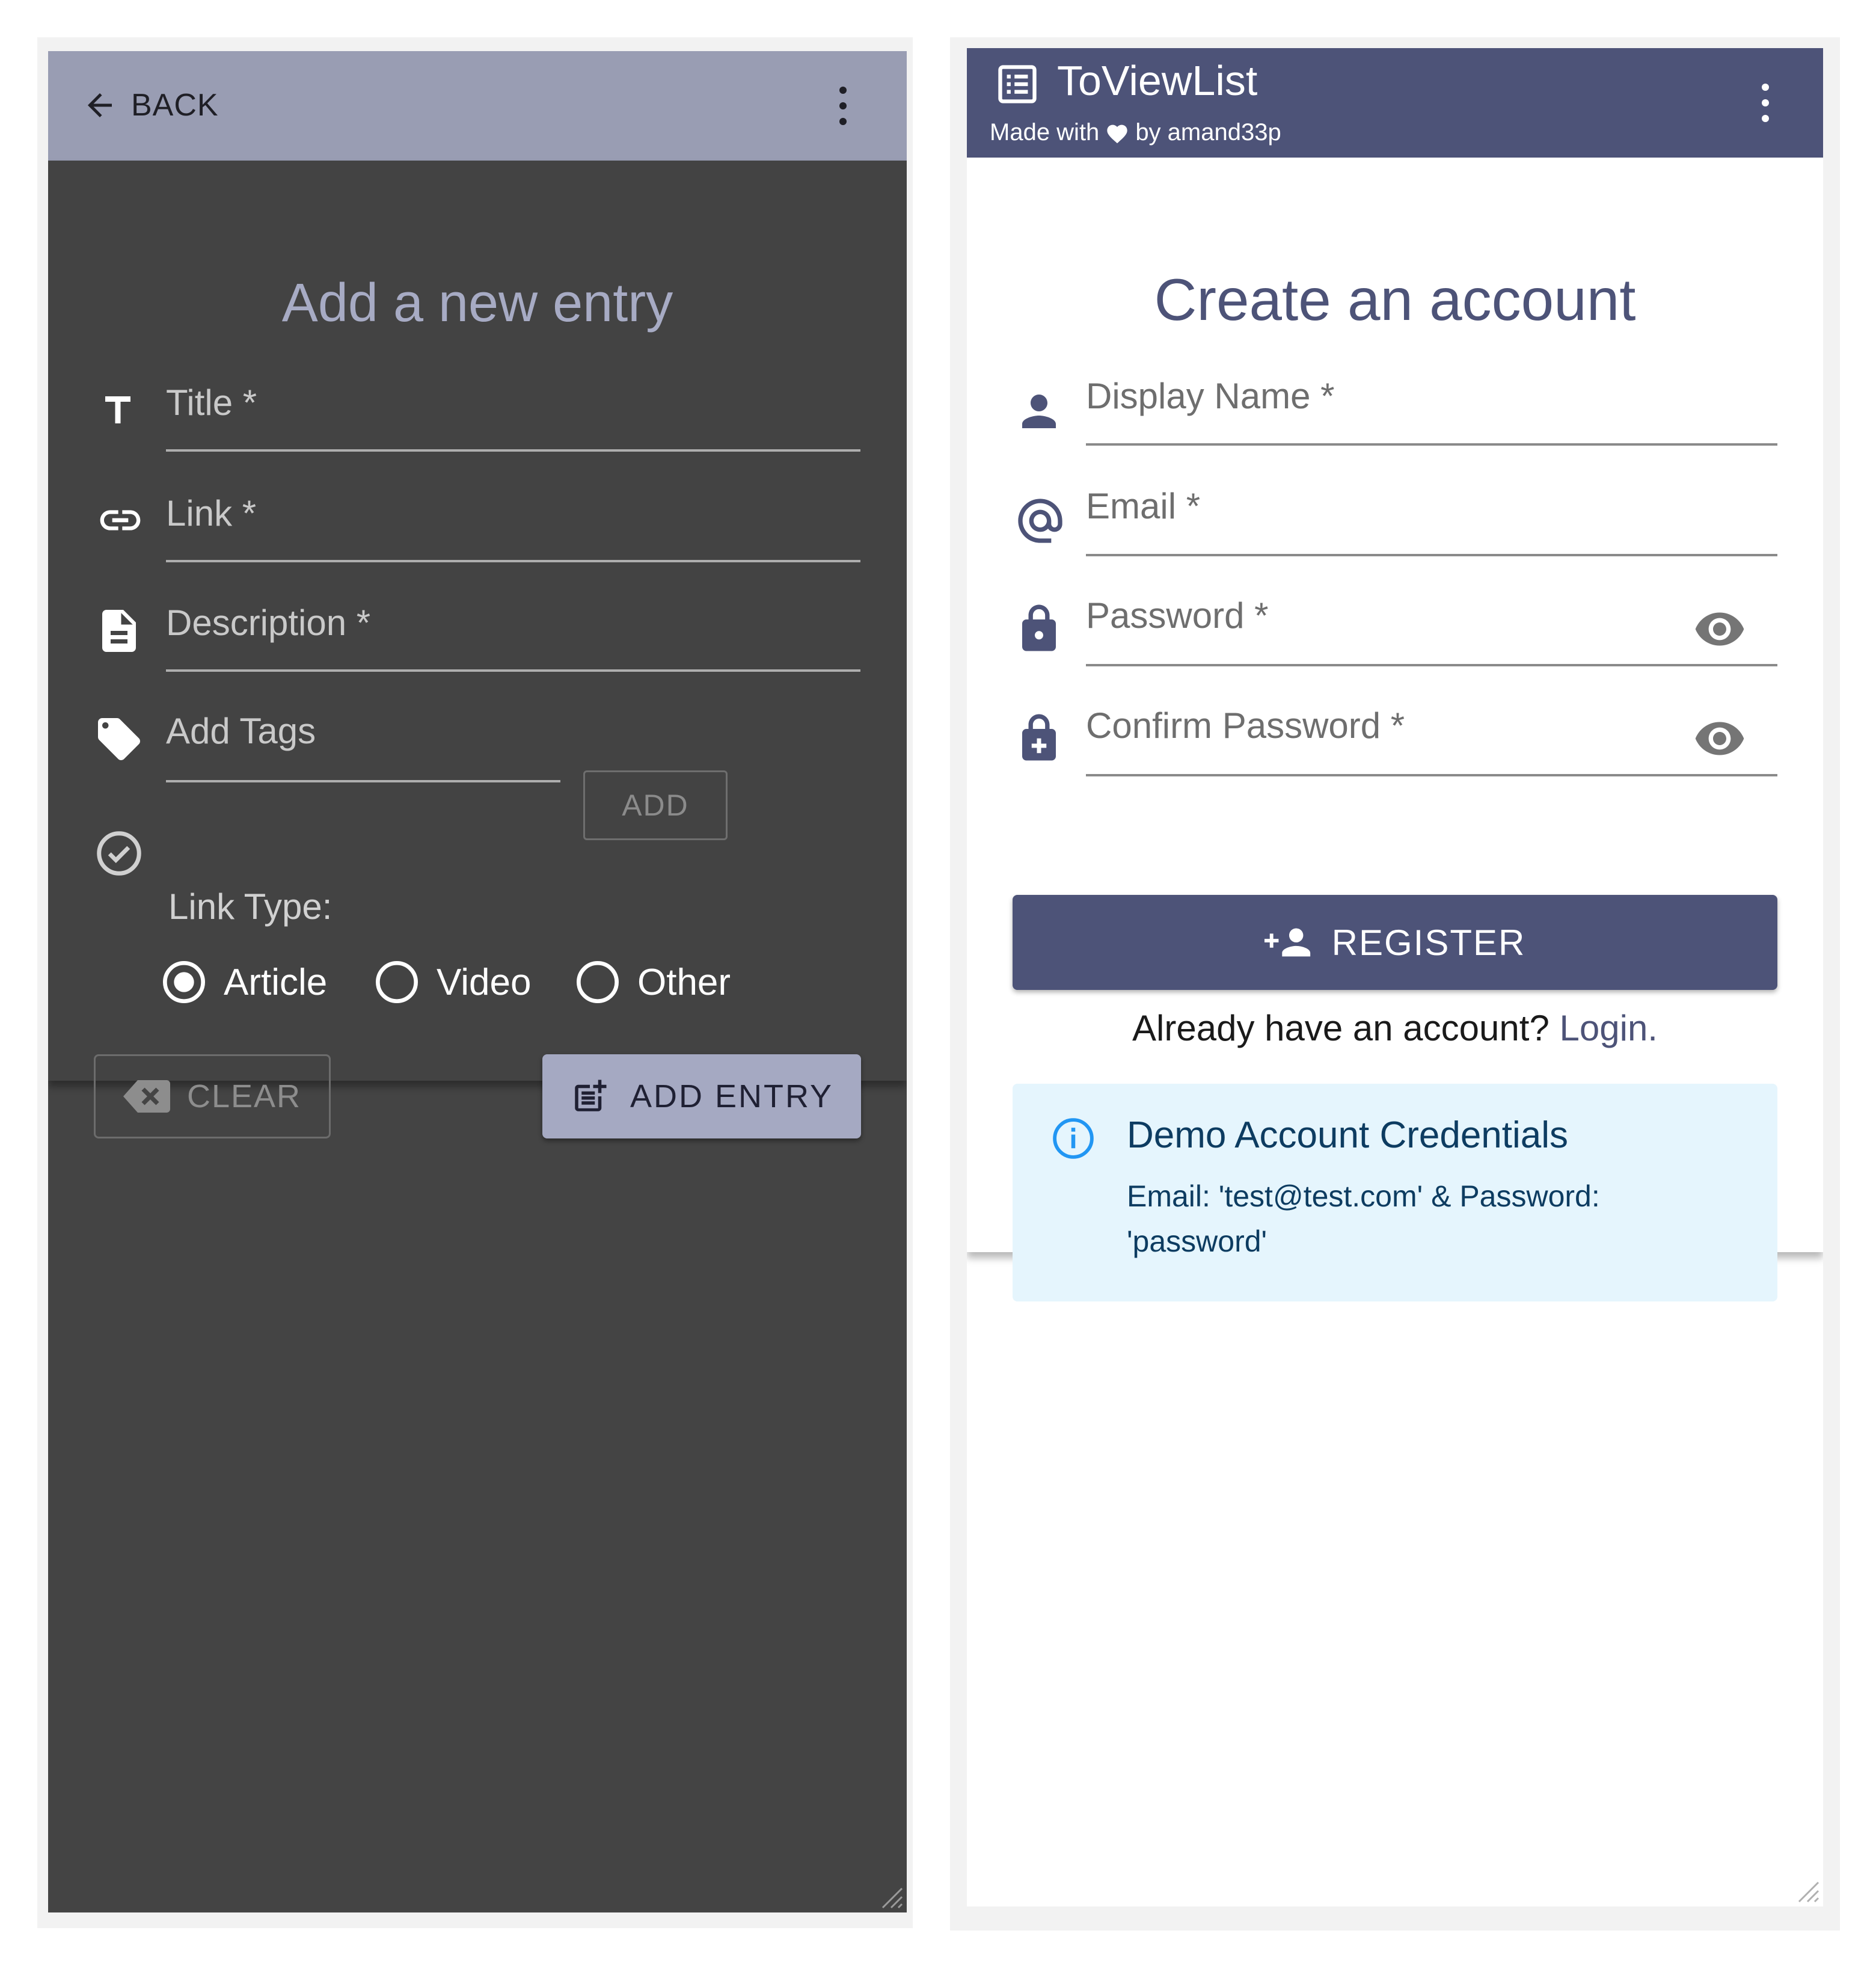 This screenshot has width=1876, height=1963. Describe the element at coordinates (1245, 726) in the screenshot. I see `confirm-password-field: Confirm Password *` at that location.